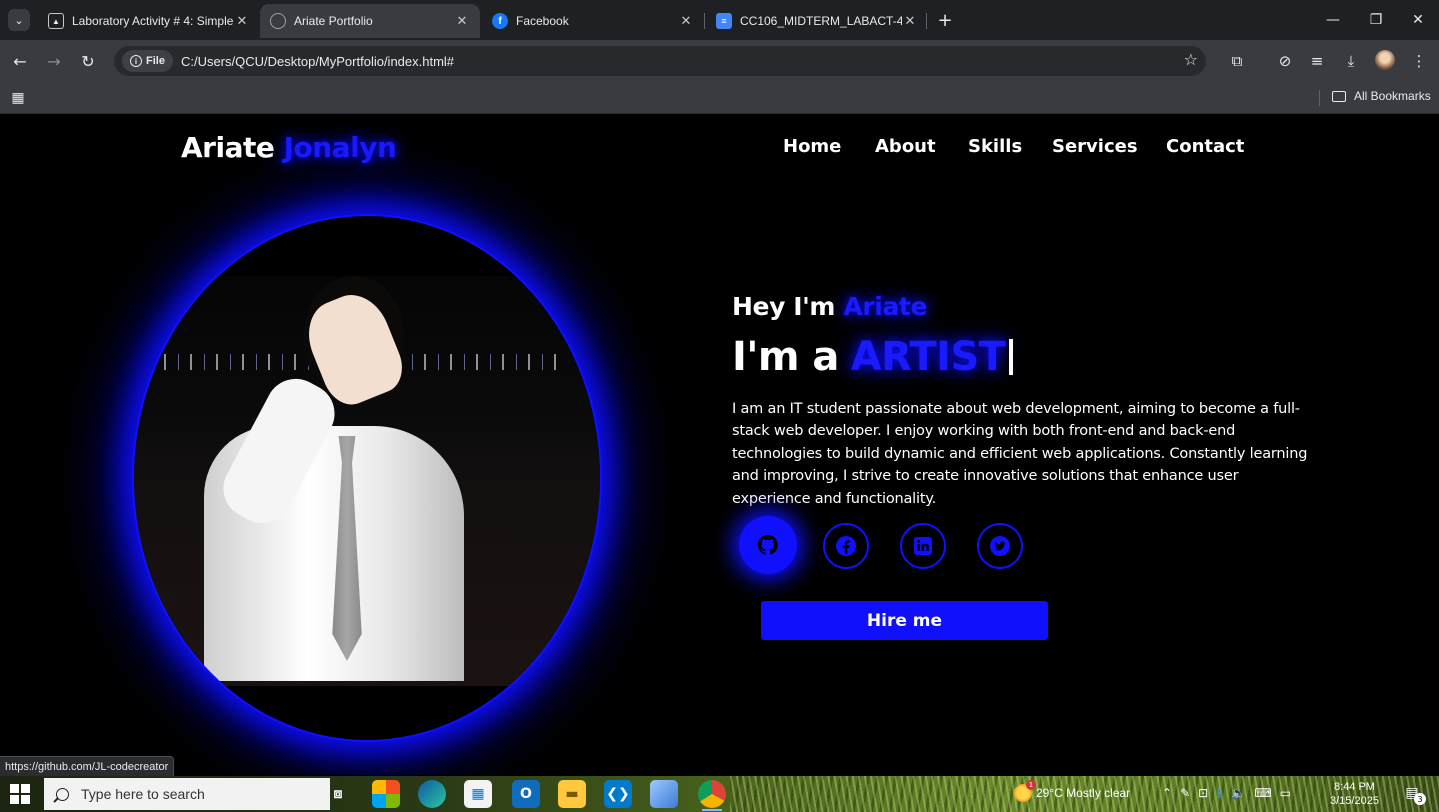 The width and height of the screenshot is (1439, 812). Describe the element at coordinates (945, 20) in the screenshot. I see `new-tab-button: +` at that location.